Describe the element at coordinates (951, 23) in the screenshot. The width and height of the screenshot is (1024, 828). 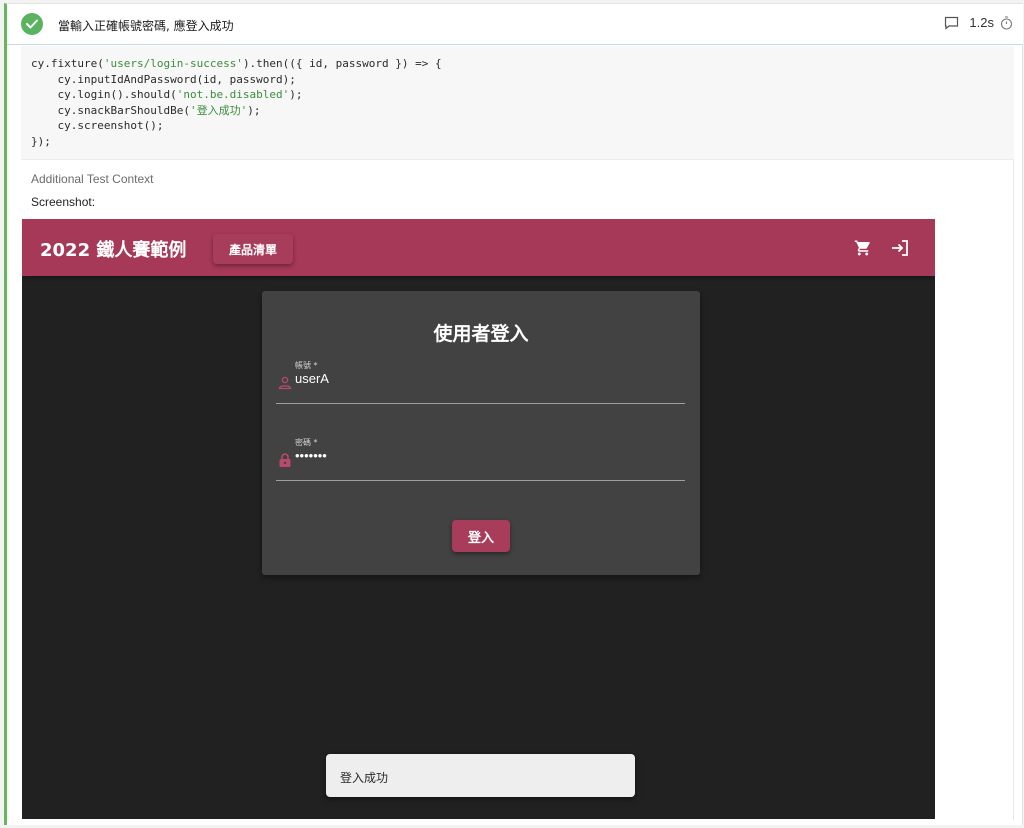
I see `comment-icon` at that location.